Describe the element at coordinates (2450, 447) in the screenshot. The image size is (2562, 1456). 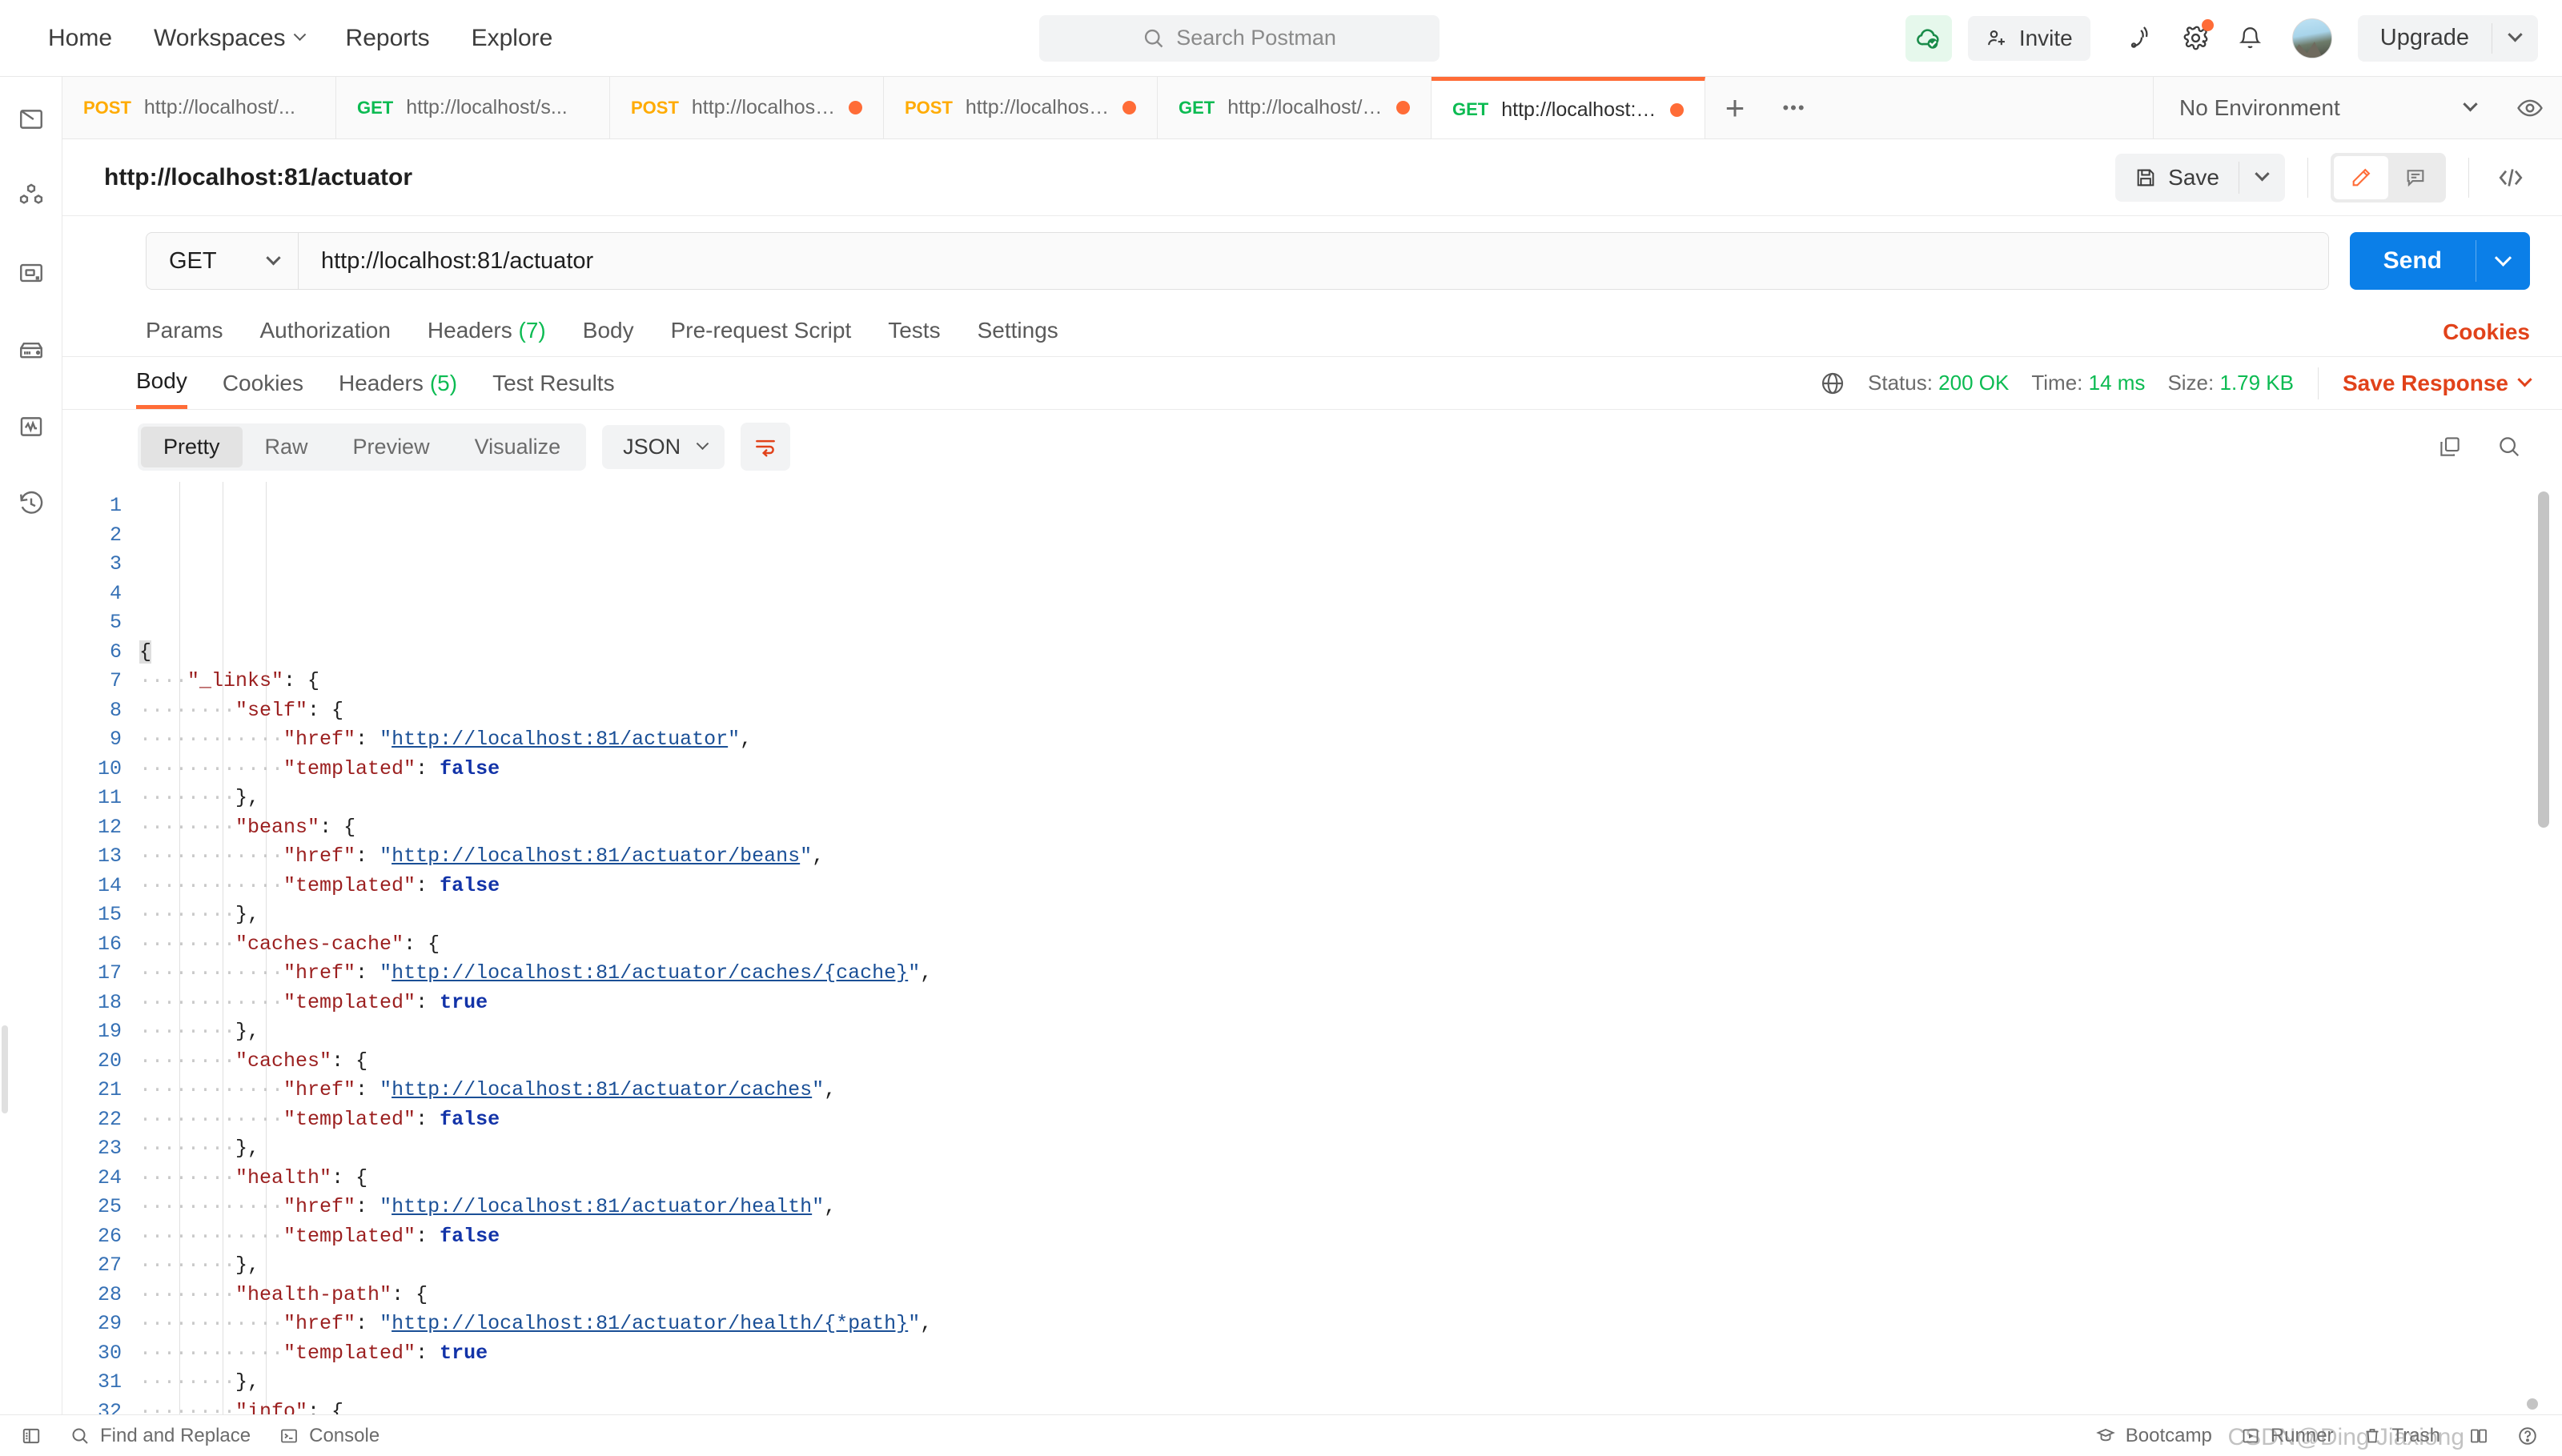
I see `copy-button` at that location.